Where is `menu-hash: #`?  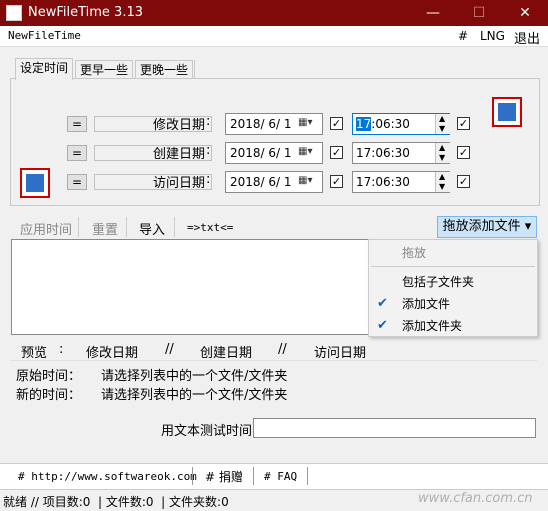
menu-hash: # is located at coordinates (463, 36).